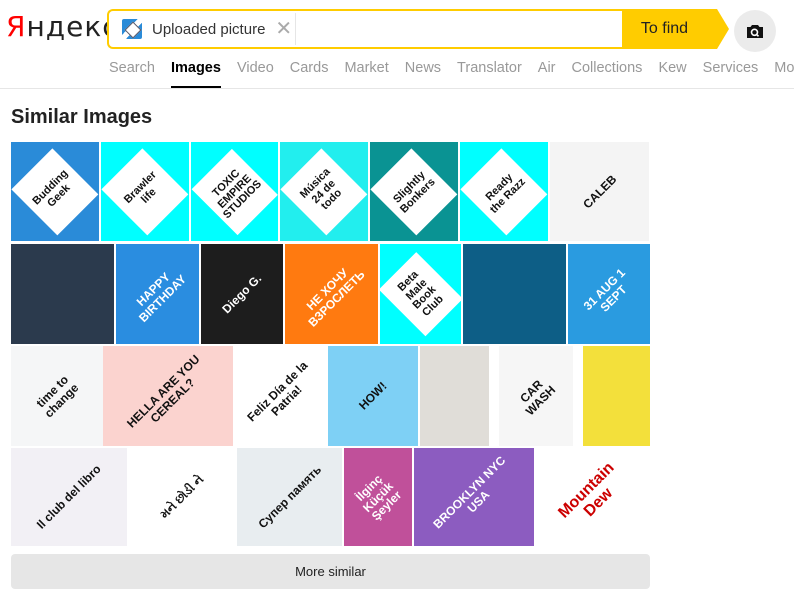 The width and height of the screenshot is (794, 598). I want to click on similar-image-tile: TOXIC EMPIRE STUDIOS, so click(234, 191).